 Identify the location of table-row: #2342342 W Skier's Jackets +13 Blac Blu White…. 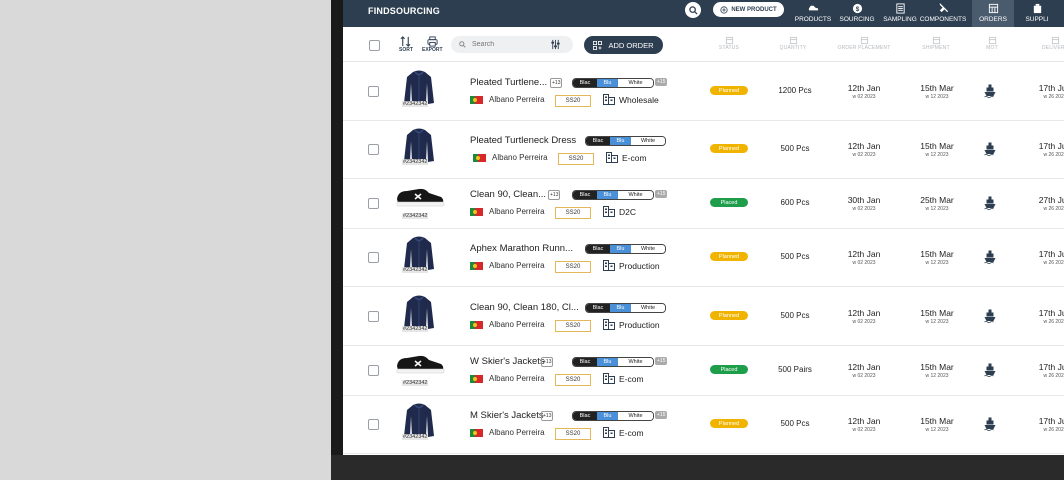
(703, 370).